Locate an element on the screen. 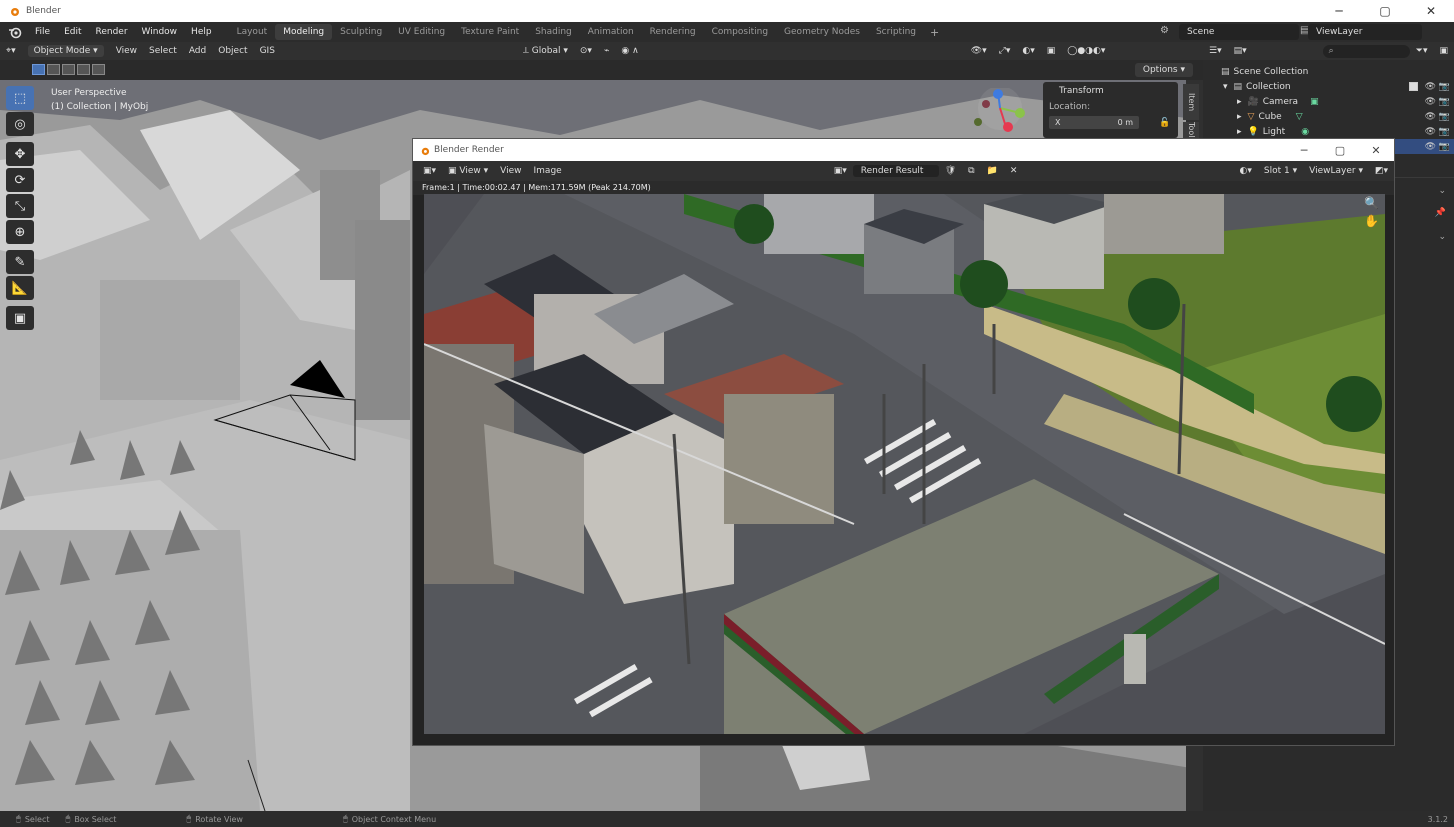 This screenshot has width=1454, height=827. mesh-data-icon: ▽ is located at coordinates (1299, 117).